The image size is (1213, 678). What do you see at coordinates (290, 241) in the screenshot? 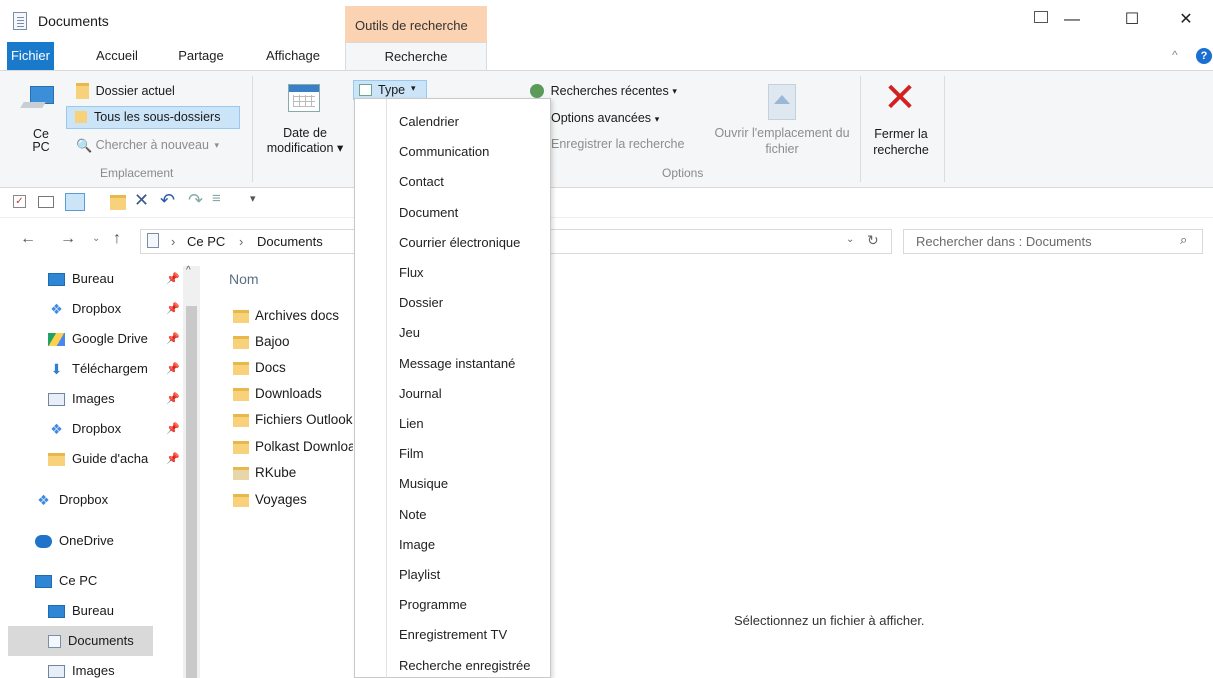
I see `breadcrumb-documents: Documents` at bounding box center [290, 241].